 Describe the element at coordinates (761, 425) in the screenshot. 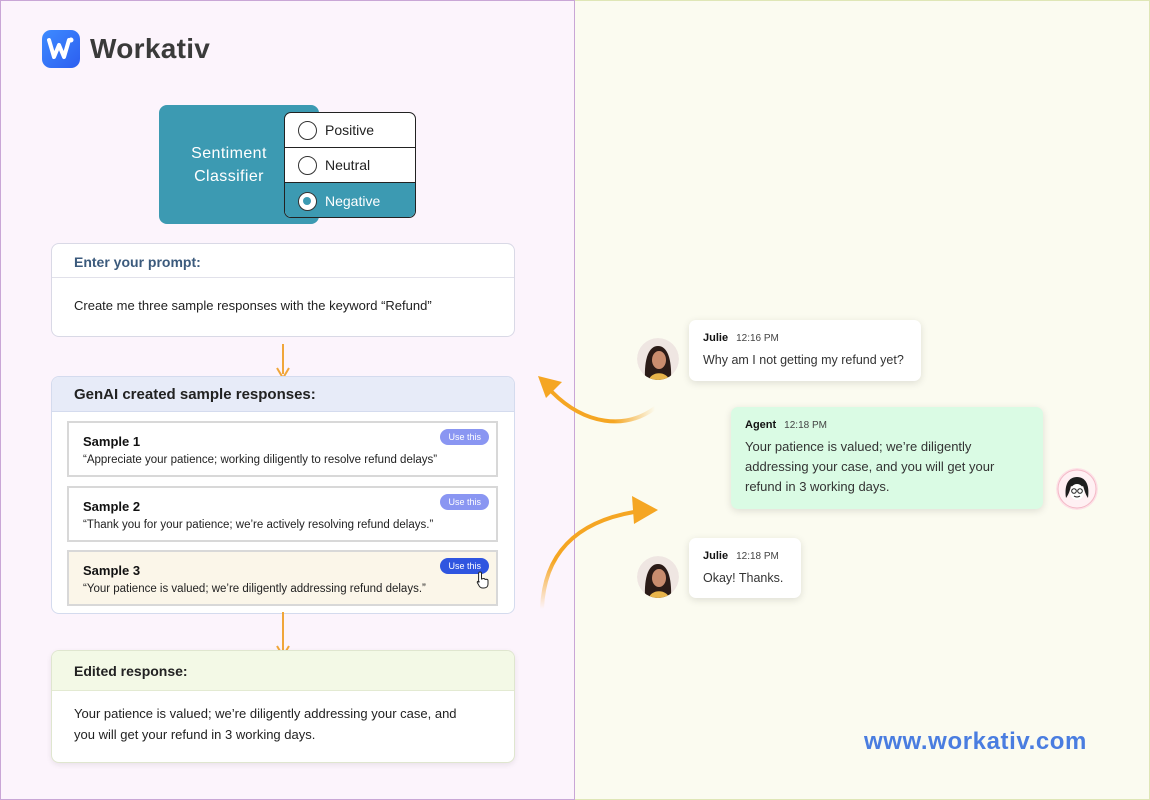

I see `message-sender: Agent` at that location.